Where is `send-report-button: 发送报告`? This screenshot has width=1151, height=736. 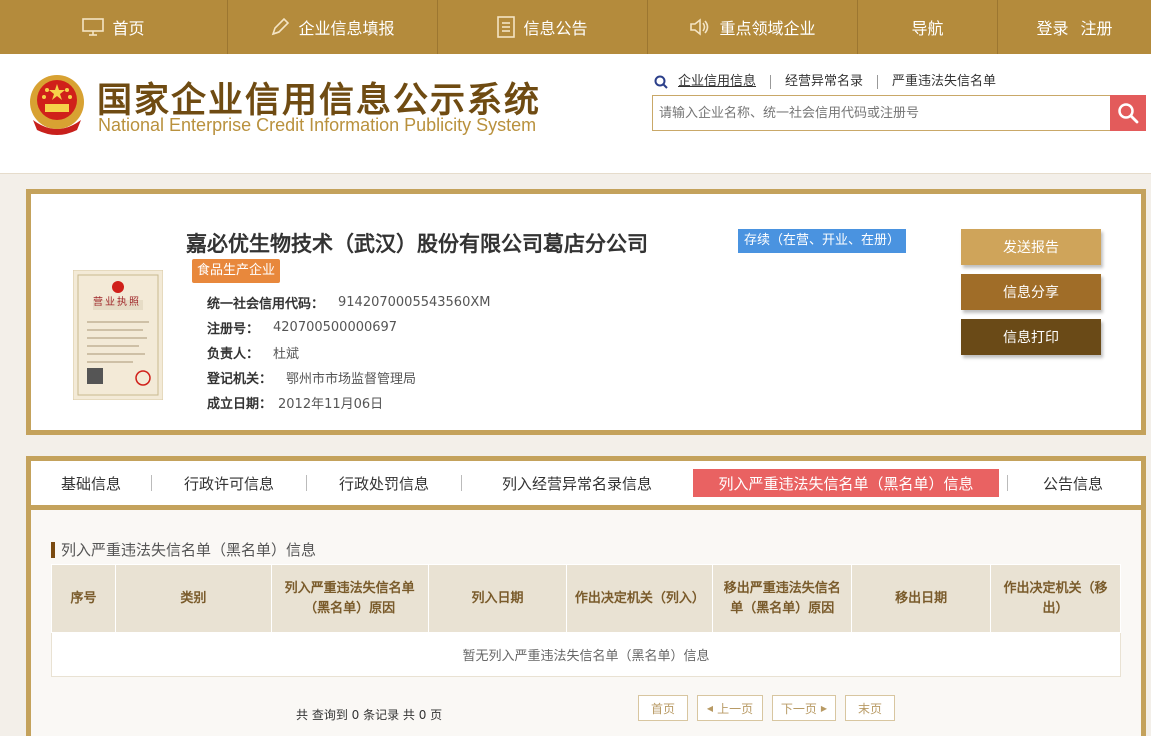 send-report-button: 发送报告 is located at coordinates (1031, 247).